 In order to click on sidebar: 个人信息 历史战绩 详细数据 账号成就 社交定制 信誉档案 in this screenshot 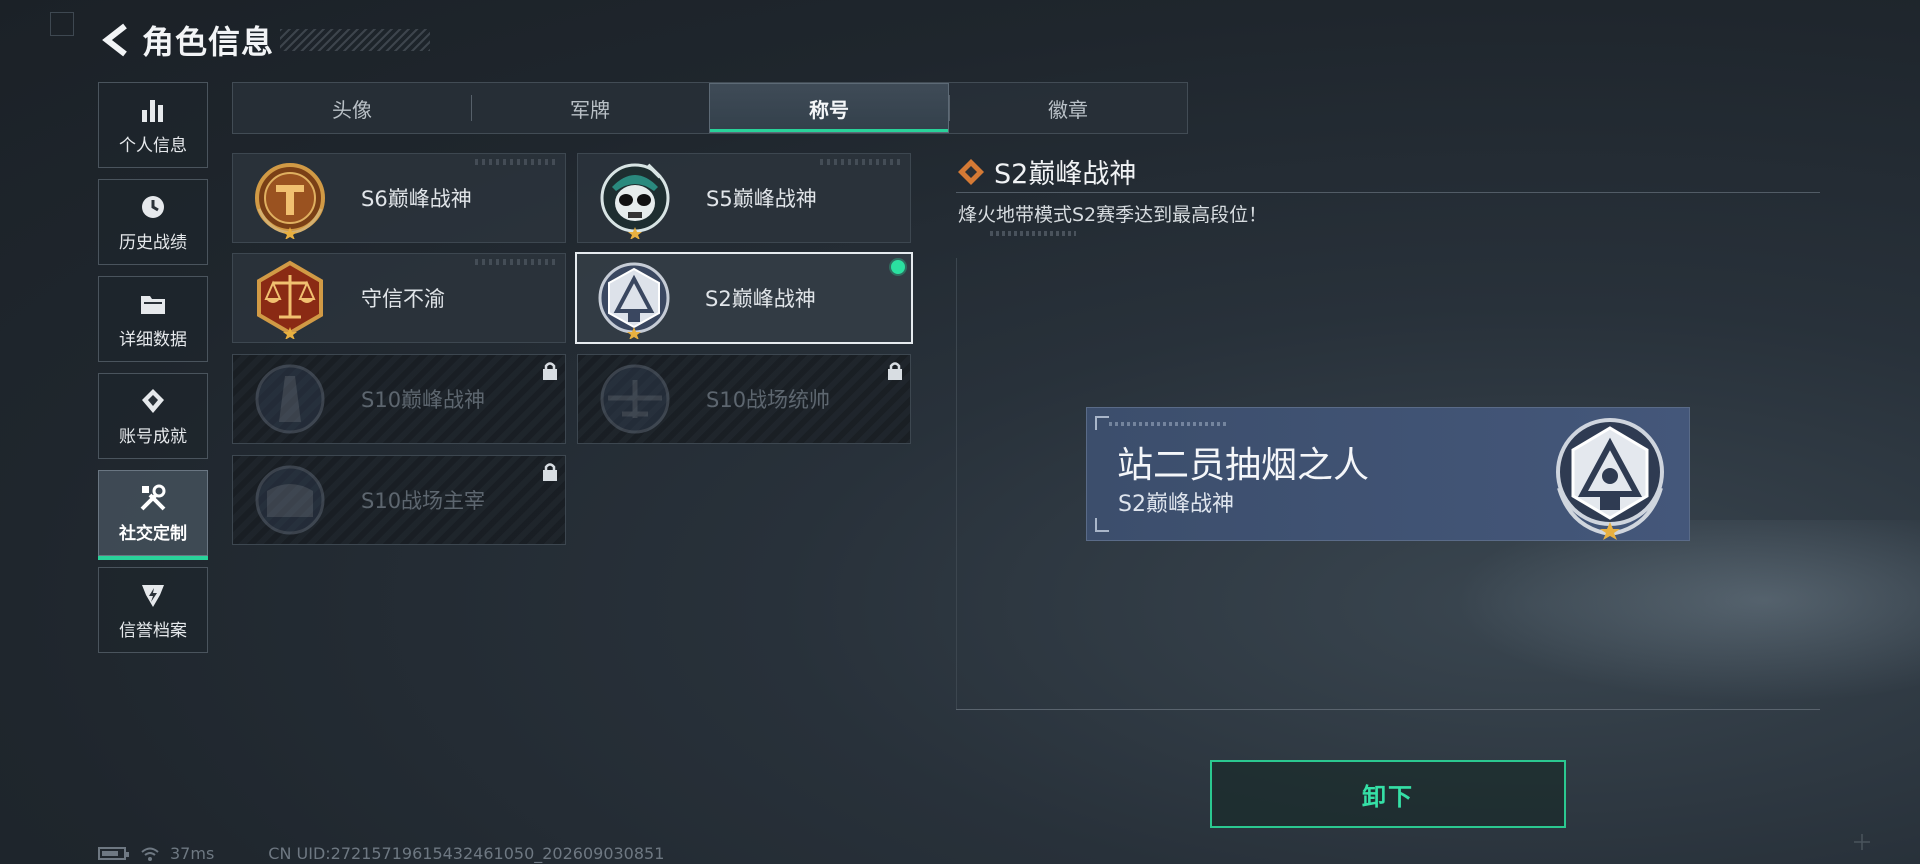, I will do `click(153, 373)`.